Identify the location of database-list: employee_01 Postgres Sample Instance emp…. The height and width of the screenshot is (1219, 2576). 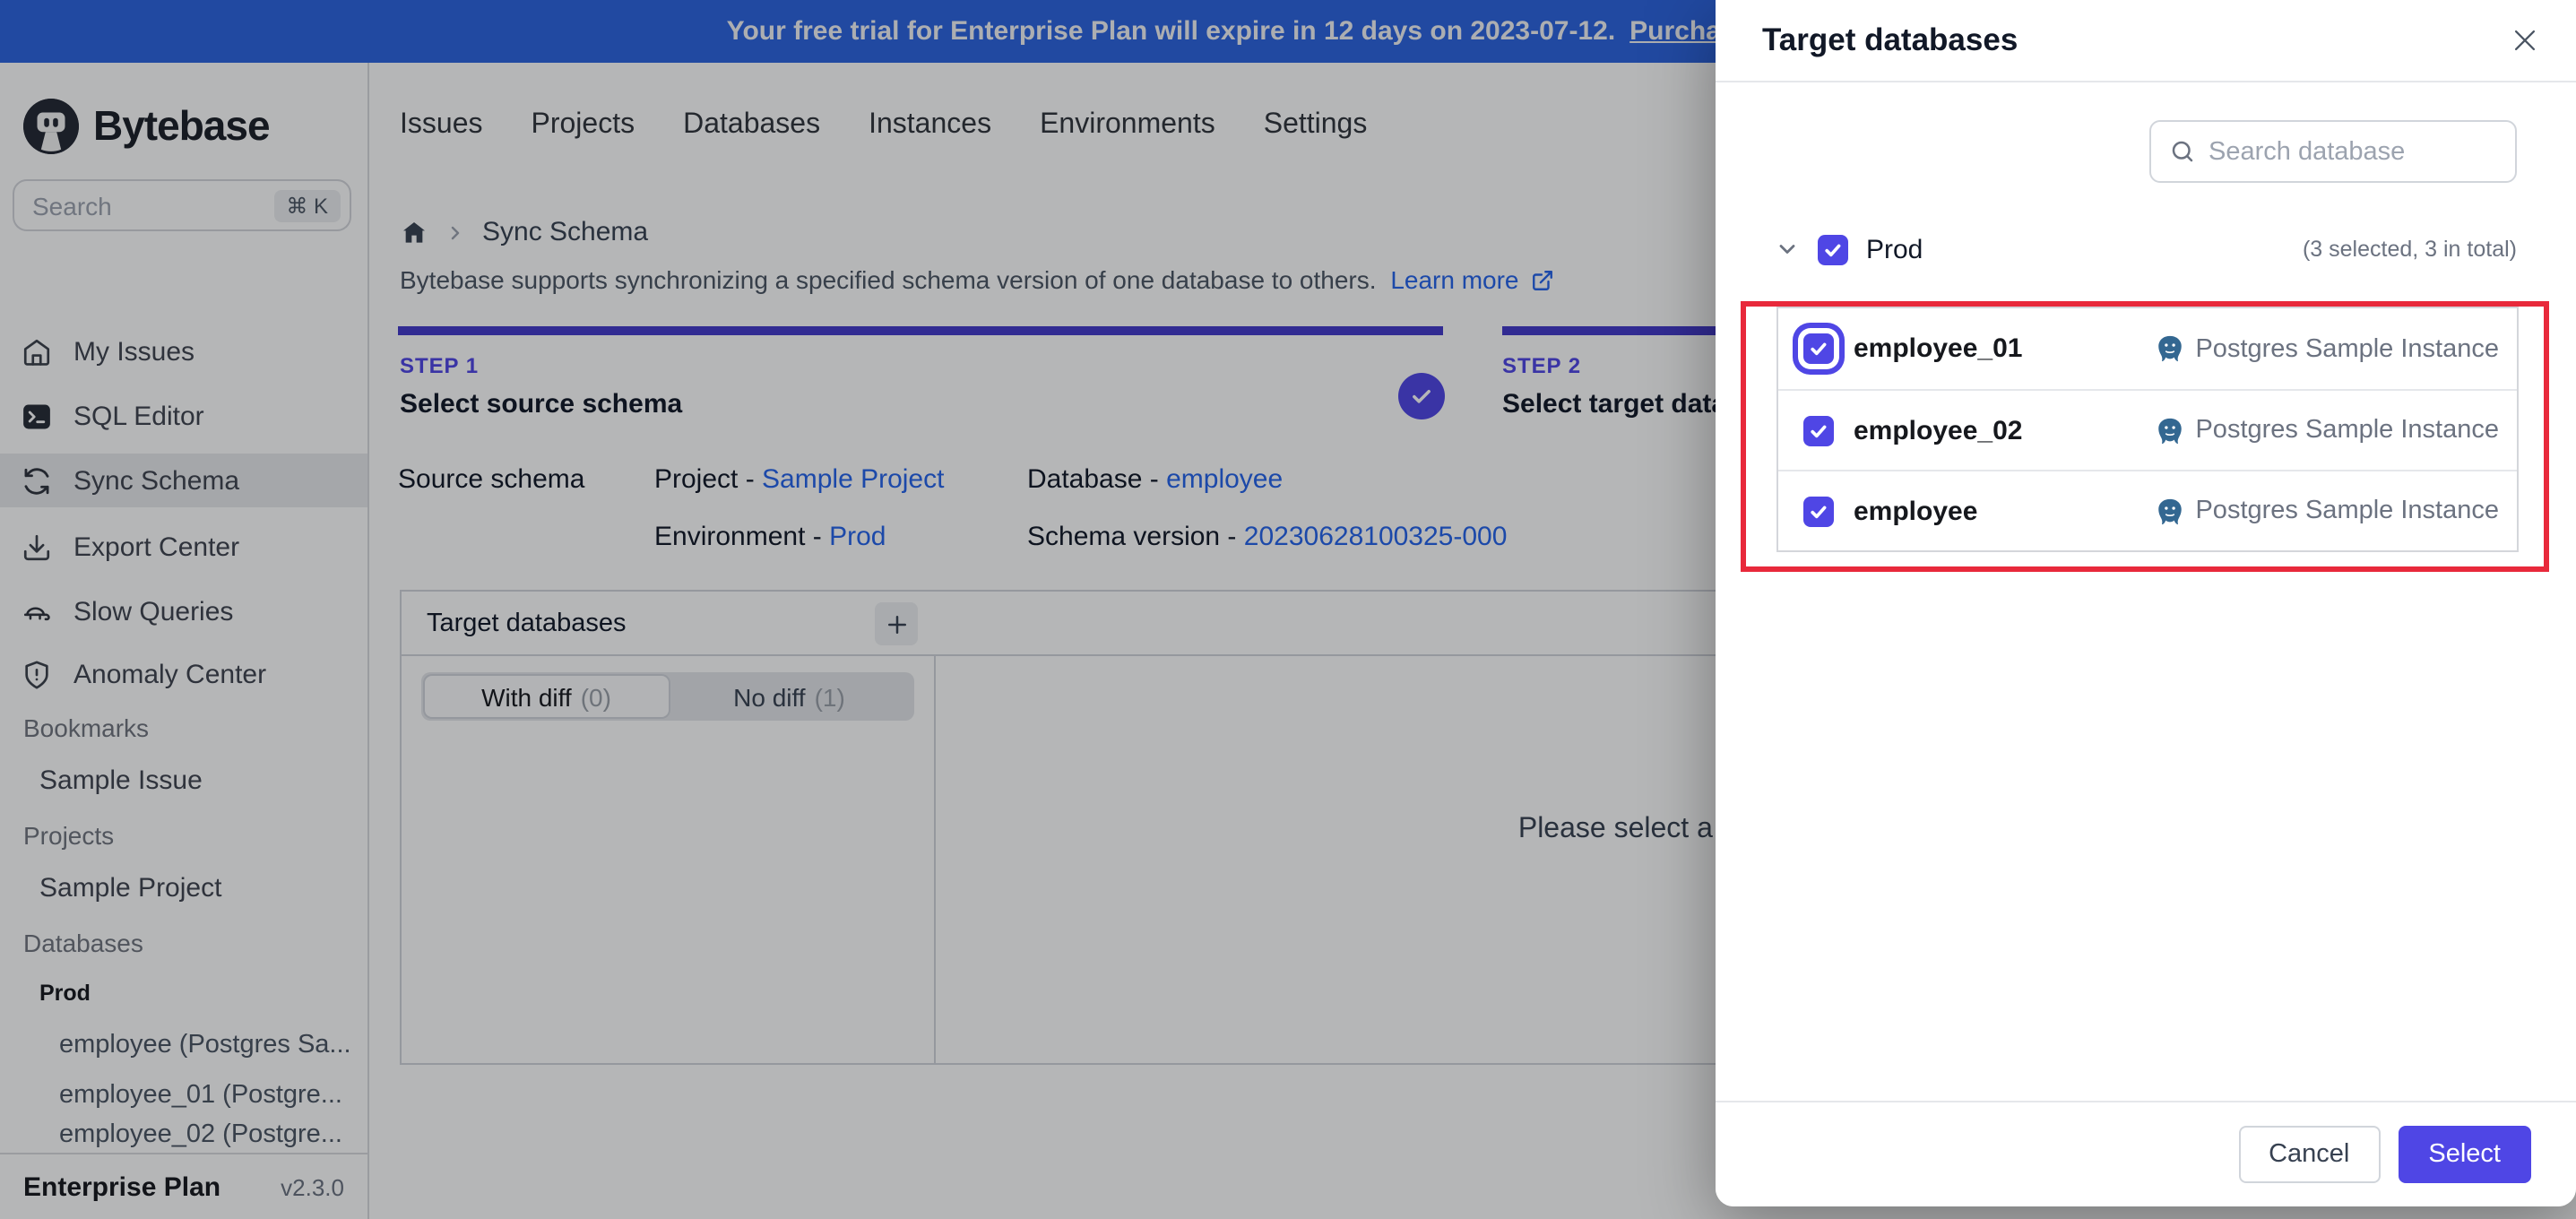
(2147, 430).